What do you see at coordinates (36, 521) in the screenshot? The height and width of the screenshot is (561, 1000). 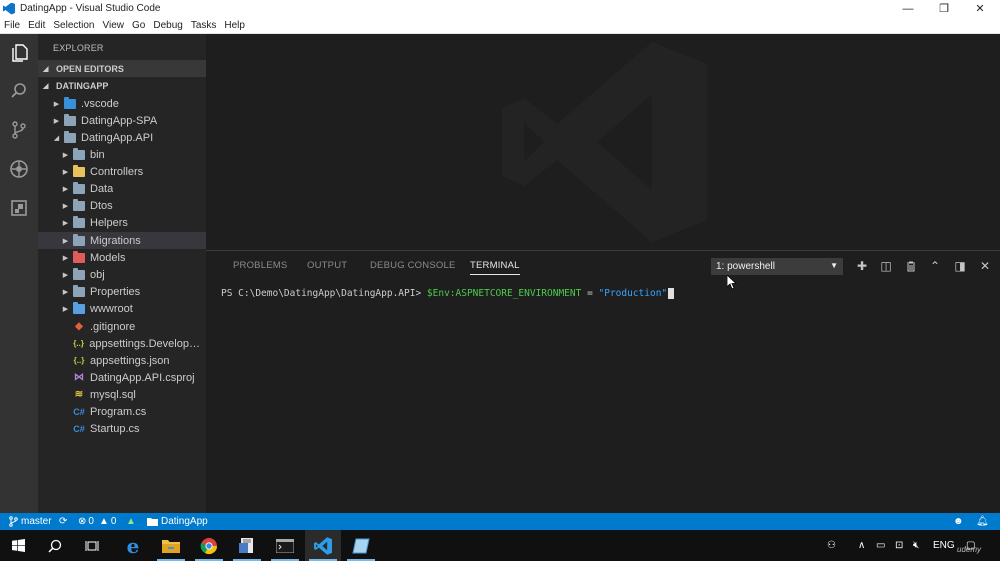 I see `branch-name: master` at bounding box center [36, 521].